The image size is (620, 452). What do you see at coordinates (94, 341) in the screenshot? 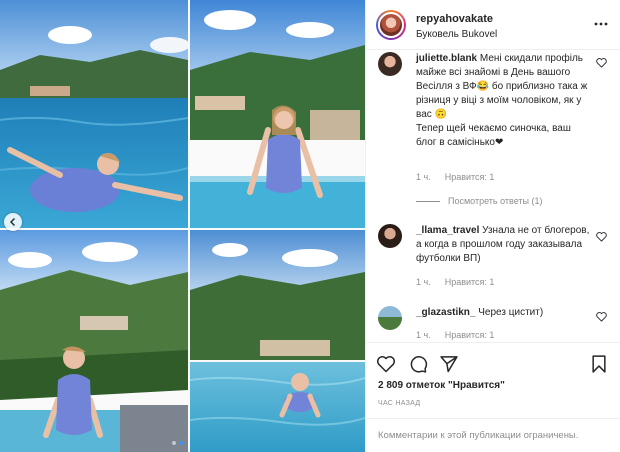
I see `photo-pool-edge` at bounding box center [94, 341].